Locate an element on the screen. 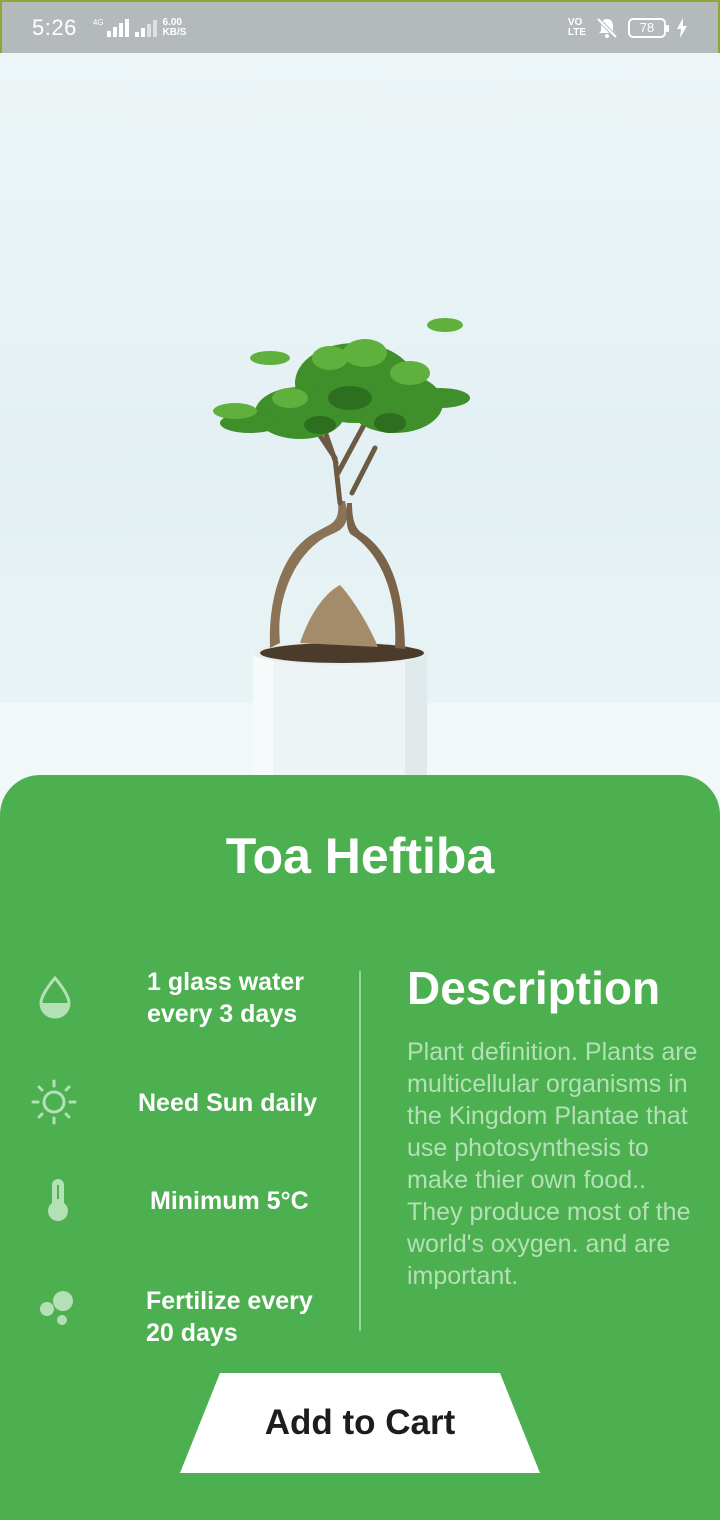  battery-level: 78 is located at coordinates (647, 27).